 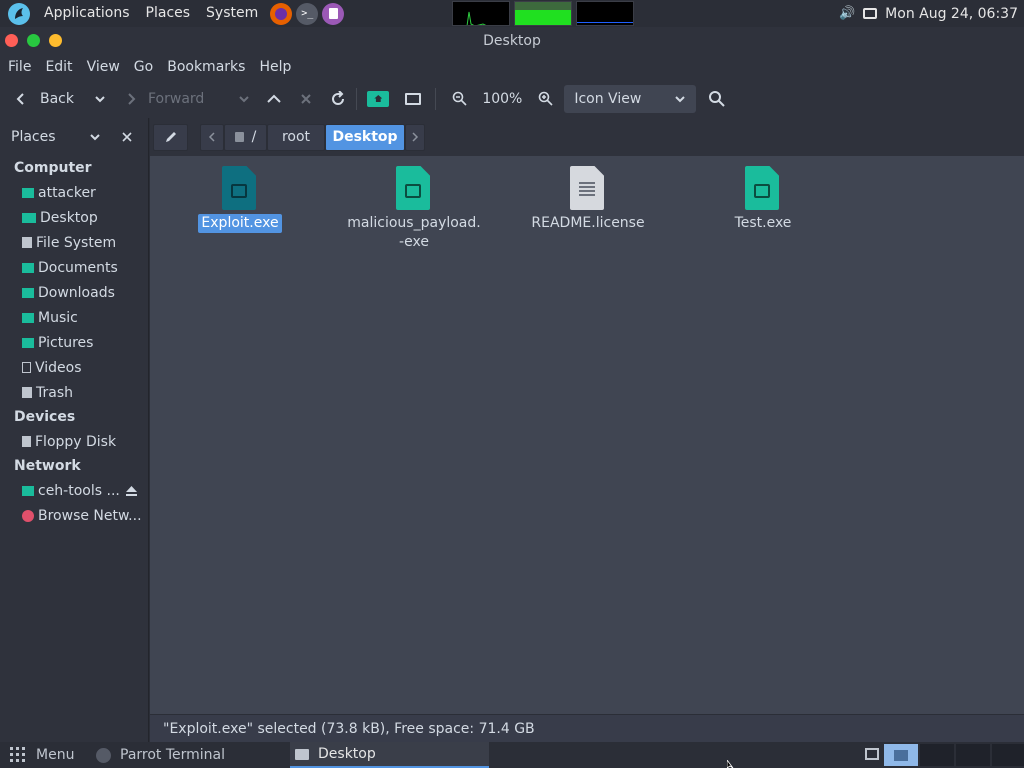 What do you see at coordinates (164, 99) in the screenshot?
I see `forward-button: Forward` at bounding box center [164, 99].